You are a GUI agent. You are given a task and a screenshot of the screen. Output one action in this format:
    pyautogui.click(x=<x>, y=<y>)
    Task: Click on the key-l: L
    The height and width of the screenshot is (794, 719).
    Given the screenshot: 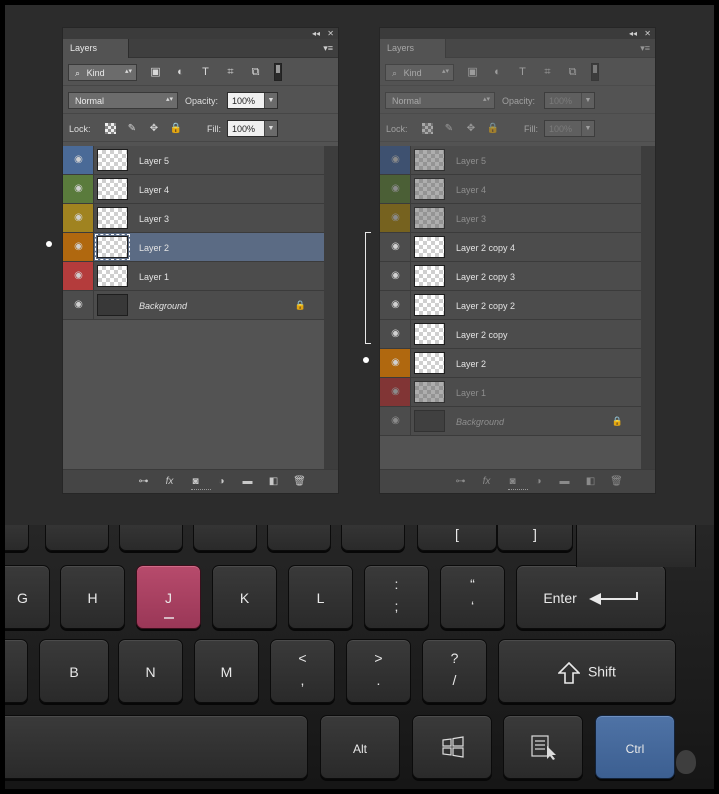 What is the action you would take?
    pyautogui.click(x=320, y=597)
    